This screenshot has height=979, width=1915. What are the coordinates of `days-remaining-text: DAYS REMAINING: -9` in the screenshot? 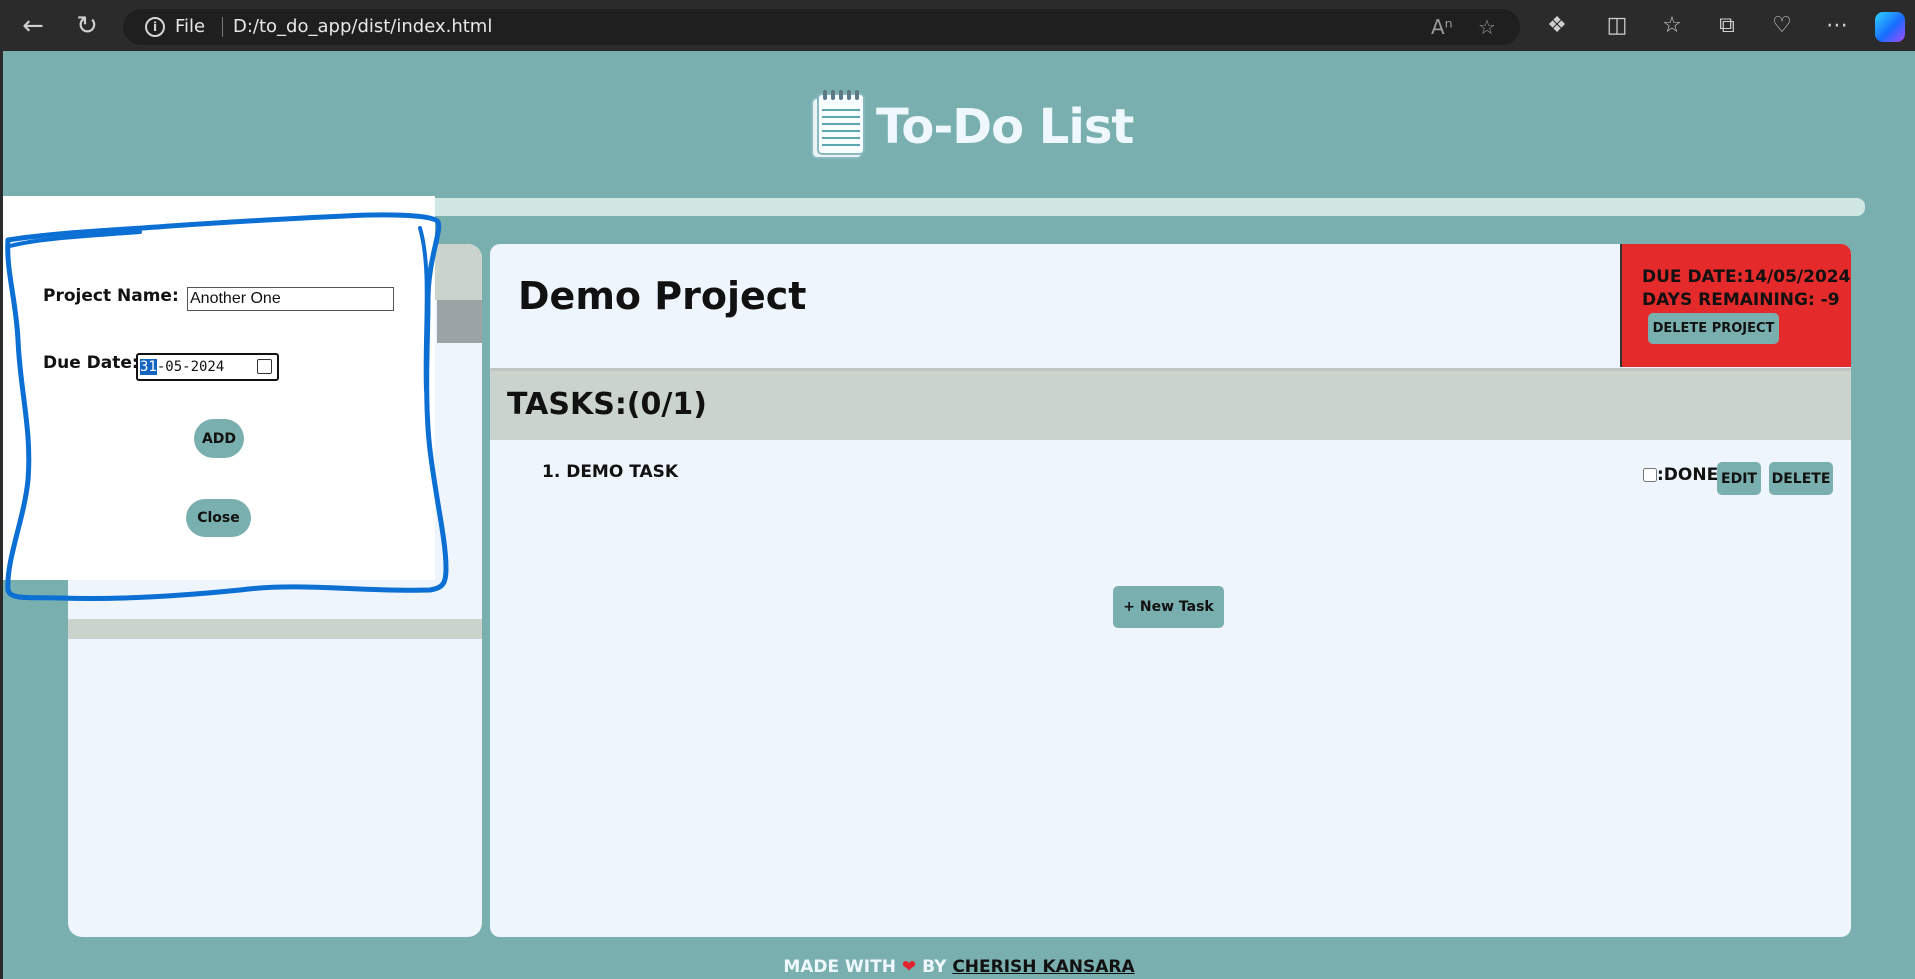 It's located at (1741, 300).